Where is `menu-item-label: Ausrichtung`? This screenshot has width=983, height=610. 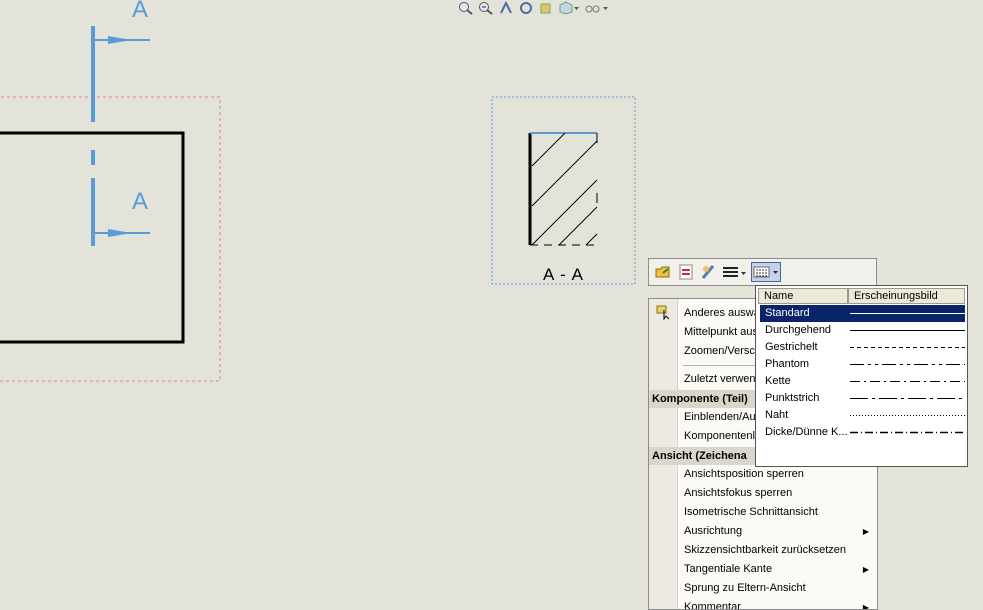 menu-item-label: Ausrichtung is located at coordinates (713, 531).